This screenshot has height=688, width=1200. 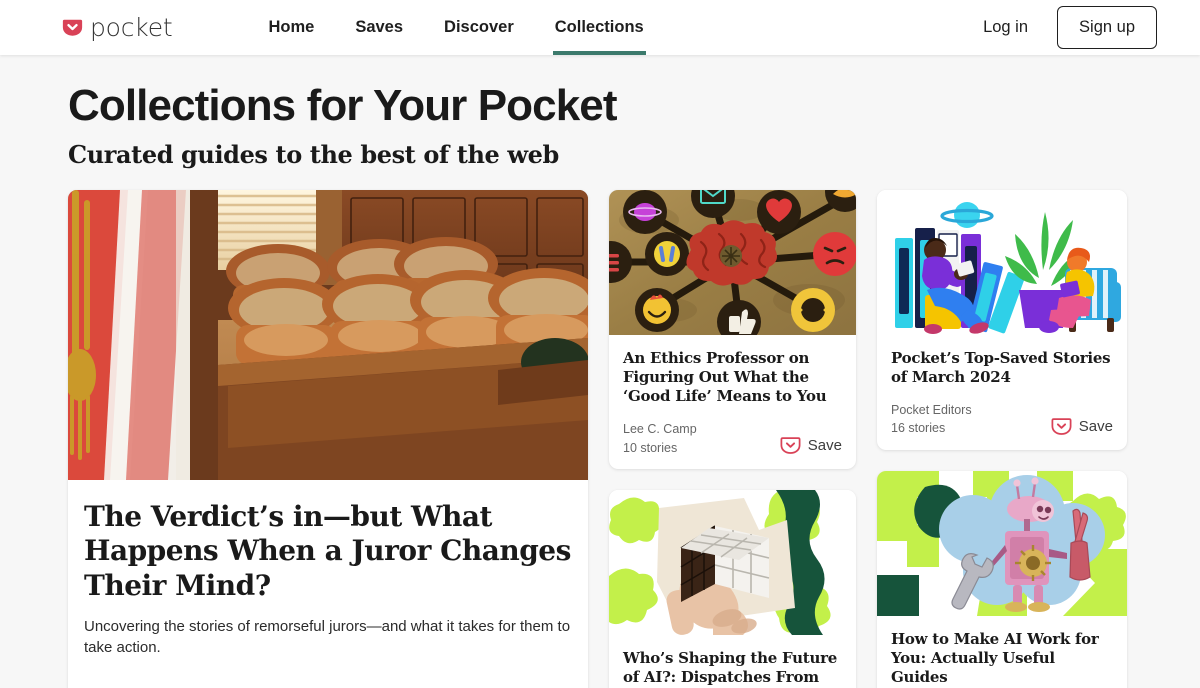 What do you see at coordinates (931, 410) in the screenshot?
I see `top-saved-card-author: Pocket Editors` at bounding box center [931, 410].